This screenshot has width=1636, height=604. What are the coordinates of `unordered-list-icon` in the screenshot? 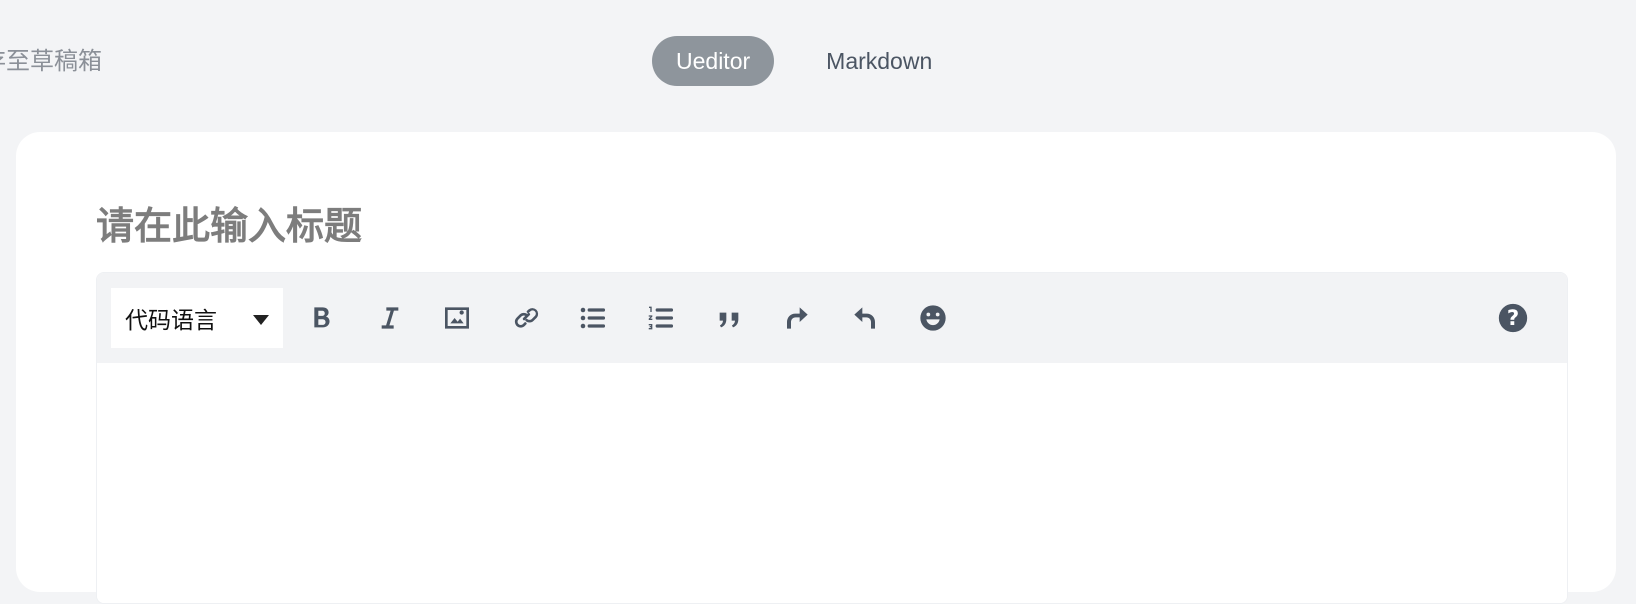 It's located at (592, 318).